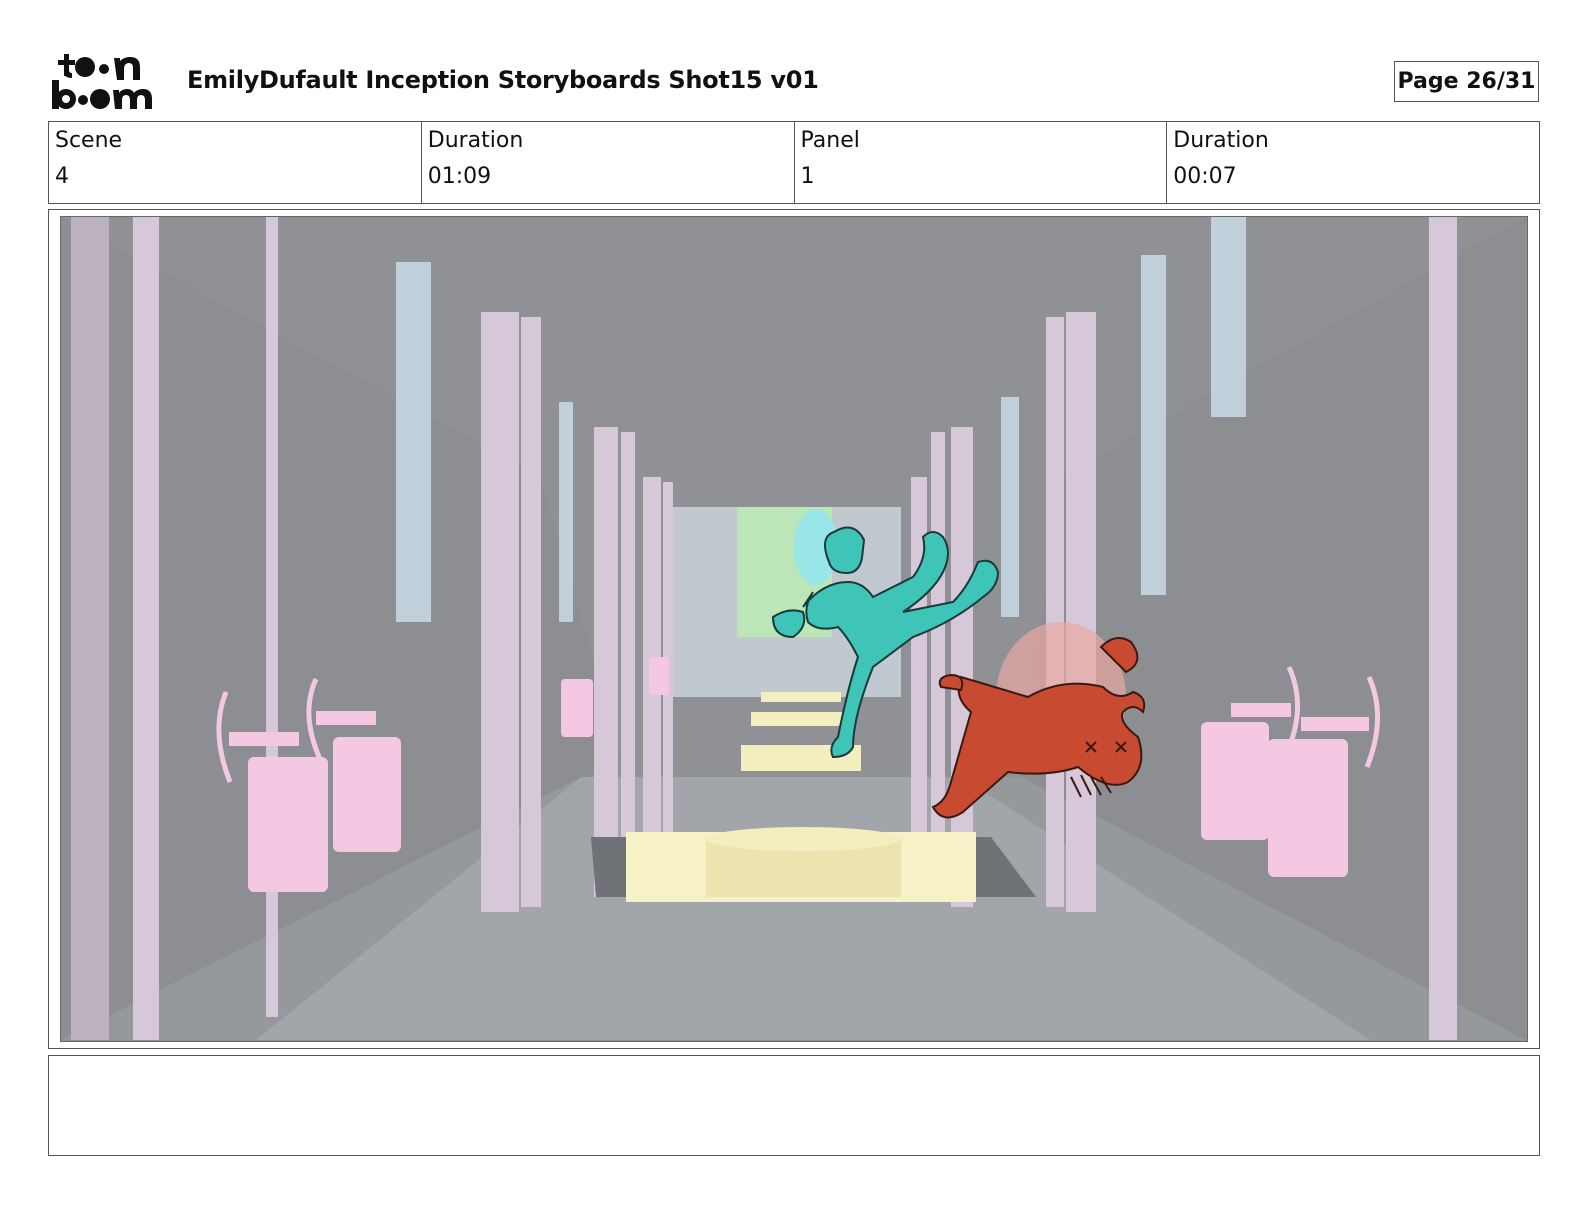 The width and height of the screenshot is (1584, 1224). What do you see at coordinates (608, 162) in the screenshot?
I see `scene-duration-cell: Duration 01:09` at bounding box center [608, 162].